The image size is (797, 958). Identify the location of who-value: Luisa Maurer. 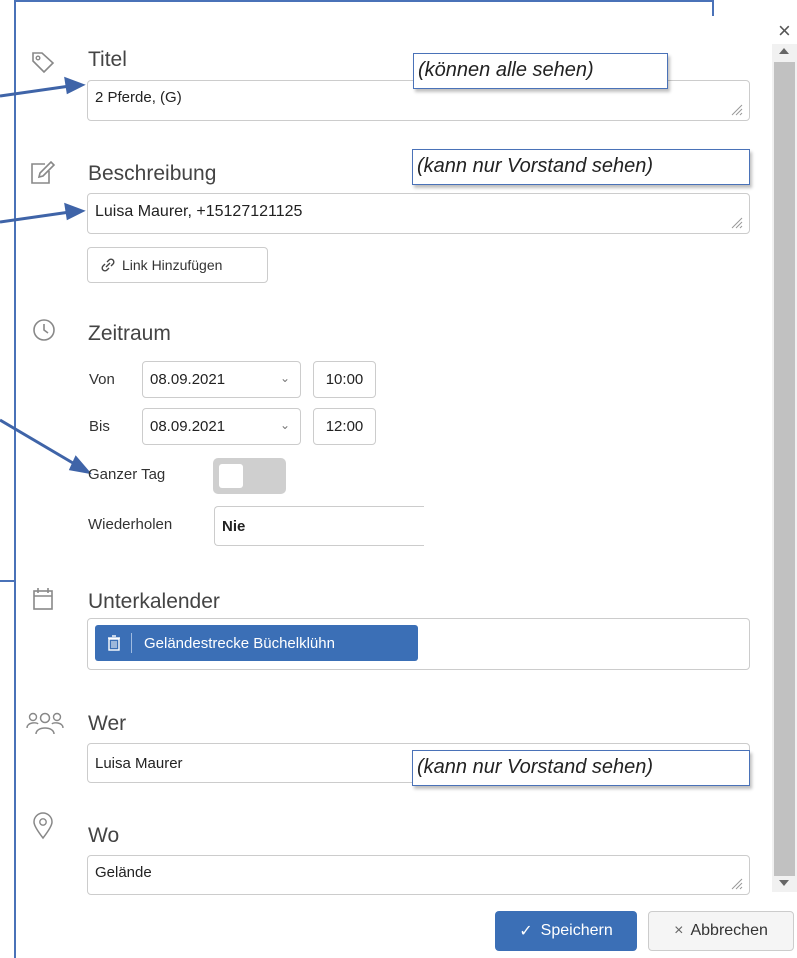
(139, 763).